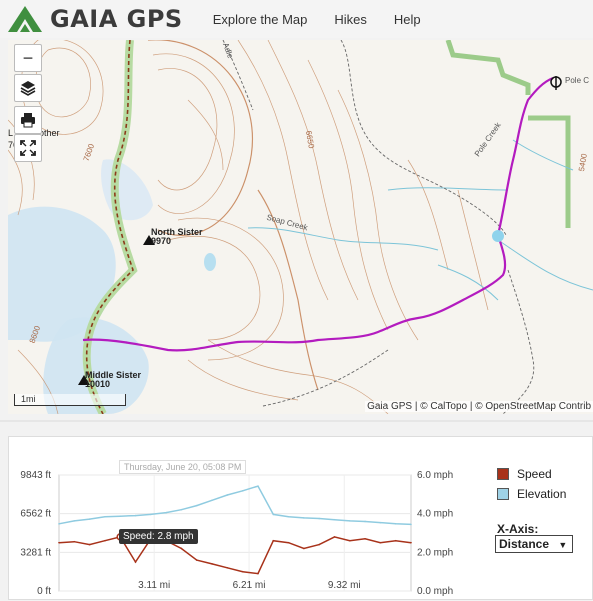 The width and height of the screenshot is (593, 601). What do you see at coordinates (113, 380) in the screenshot?
I see `peak-label-middle-sister: Middle Sister 10010` at bounding box center [113, 380].